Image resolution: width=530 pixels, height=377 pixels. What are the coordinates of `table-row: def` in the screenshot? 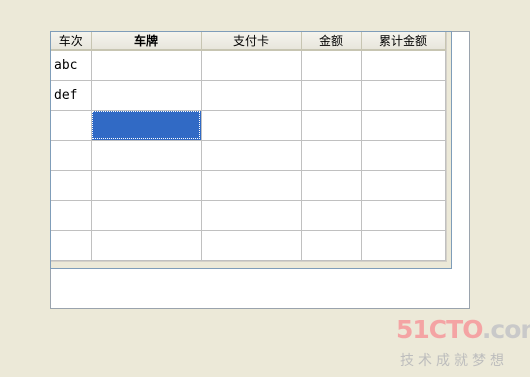 It's located at (248, 95).